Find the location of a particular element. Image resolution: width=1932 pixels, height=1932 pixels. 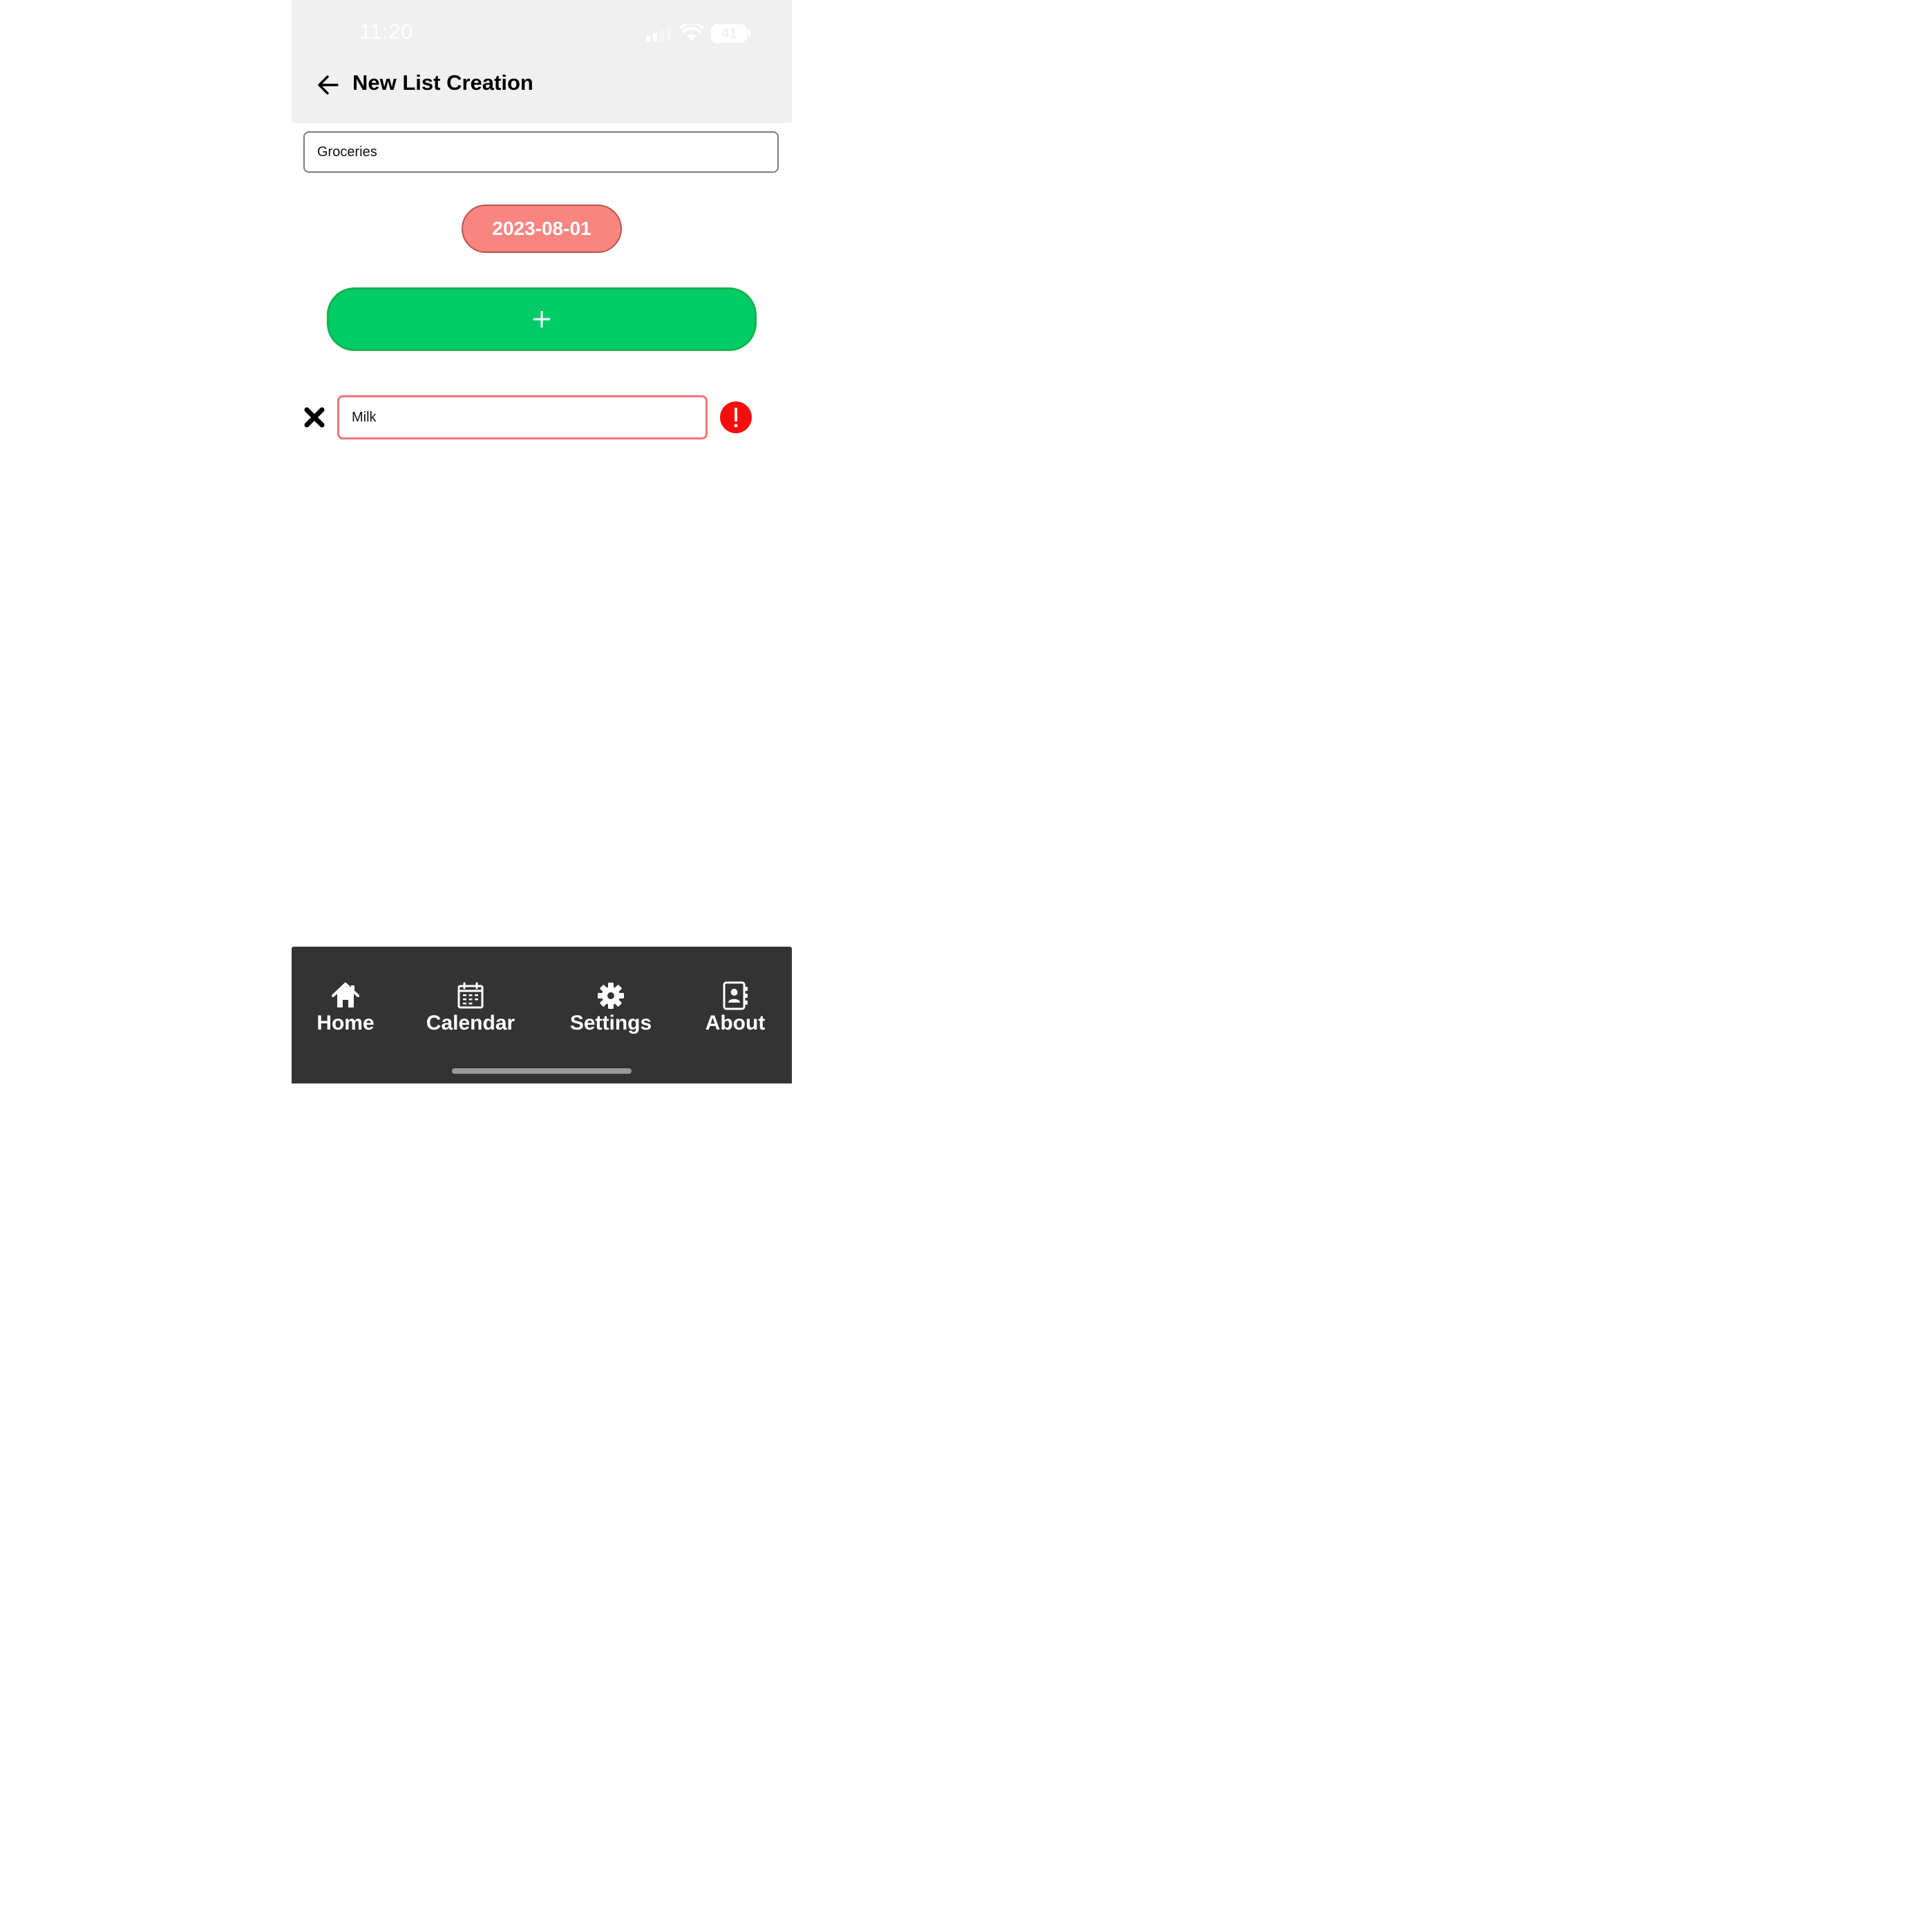

tab-settings-label: Settings is located at coordinates (610, 1023).